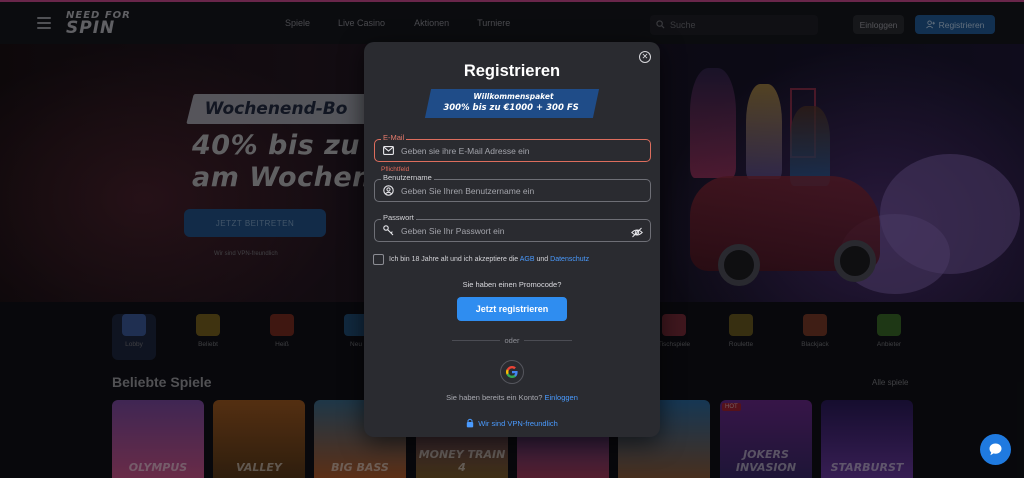 The height and width of the screenshot is (478, 1024). Describe the element at coordinates (548, 340) in the screenshot. I see `divider-right` at that location.